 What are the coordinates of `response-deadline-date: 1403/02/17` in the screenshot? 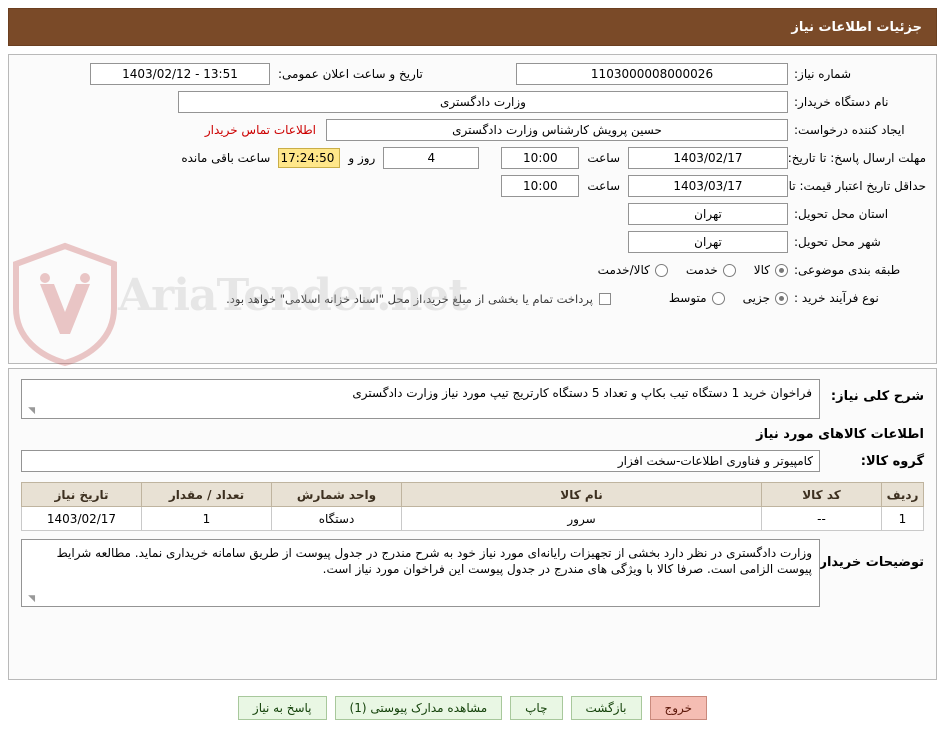 It's located at (708, 158).